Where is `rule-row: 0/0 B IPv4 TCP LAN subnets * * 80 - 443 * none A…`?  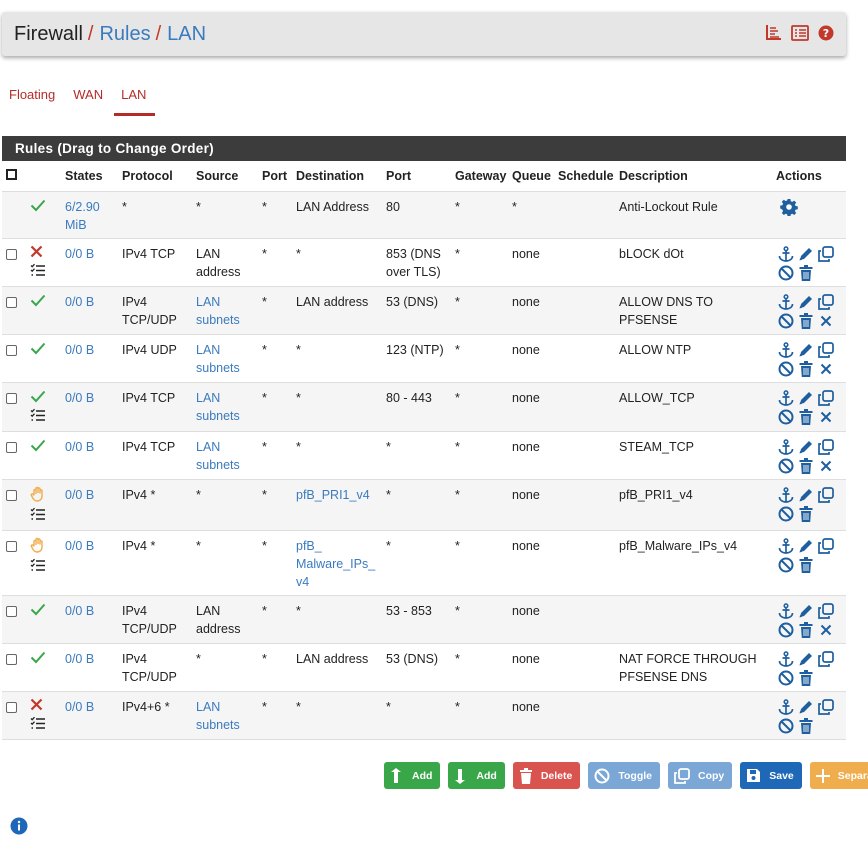
rule-row: 0/0 B IPv4 TCP LAN subnets * * 80 - 443 * none A… is located at coordinates (424, 407).